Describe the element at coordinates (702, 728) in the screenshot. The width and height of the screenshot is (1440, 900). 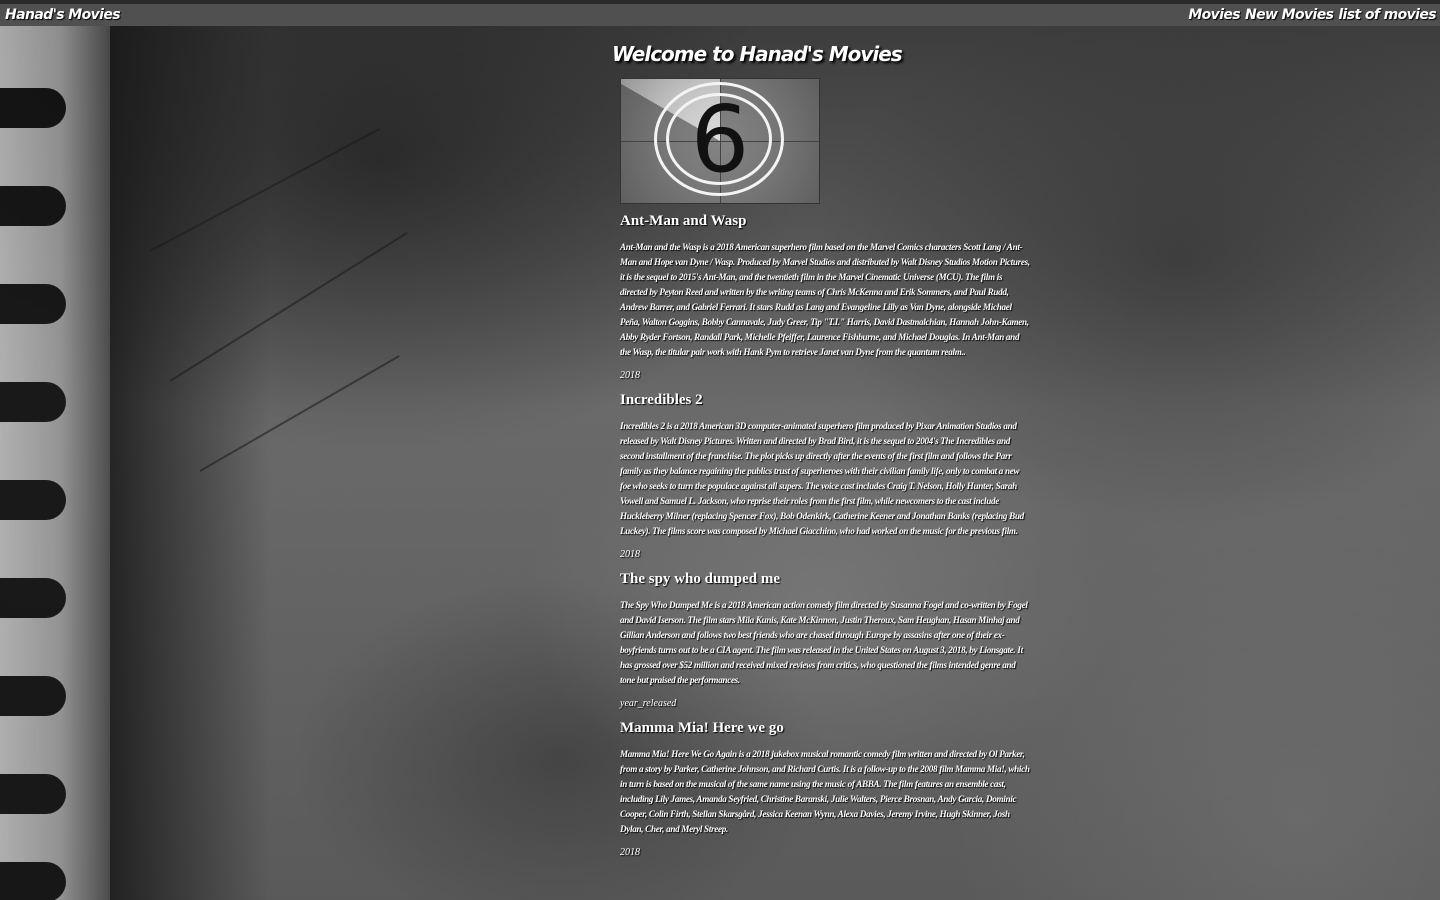
I see `movie-title: Mamma Mia! Here we go` at that location.